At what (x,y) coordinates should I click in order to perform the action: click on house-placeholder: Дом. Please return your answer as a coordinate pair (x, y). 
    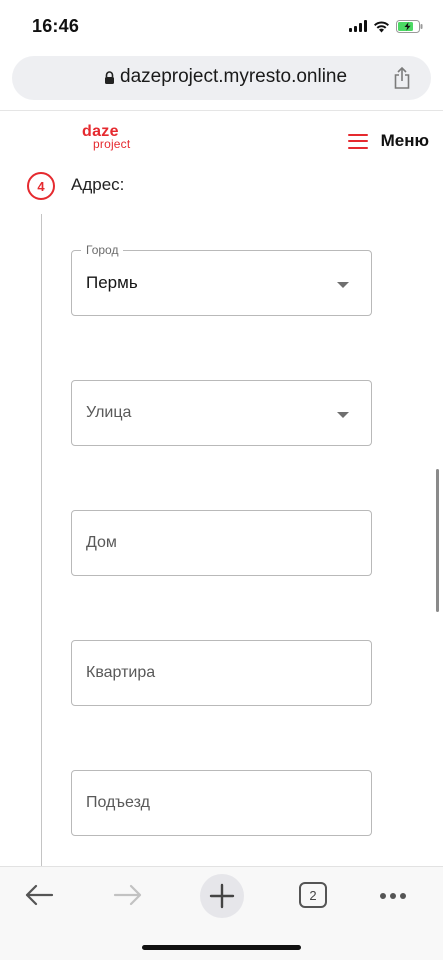
    Looking at the image, I should click on (101, 542).